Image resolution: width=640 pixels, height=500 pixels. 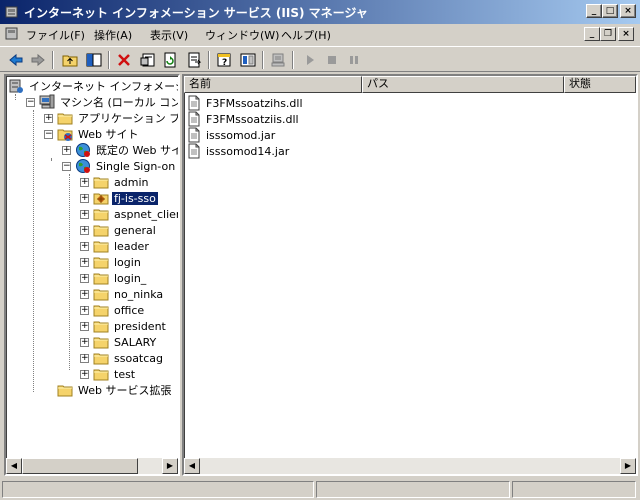 I want to click on tree-node-dir-login: + login, so click(x=111, y=262).